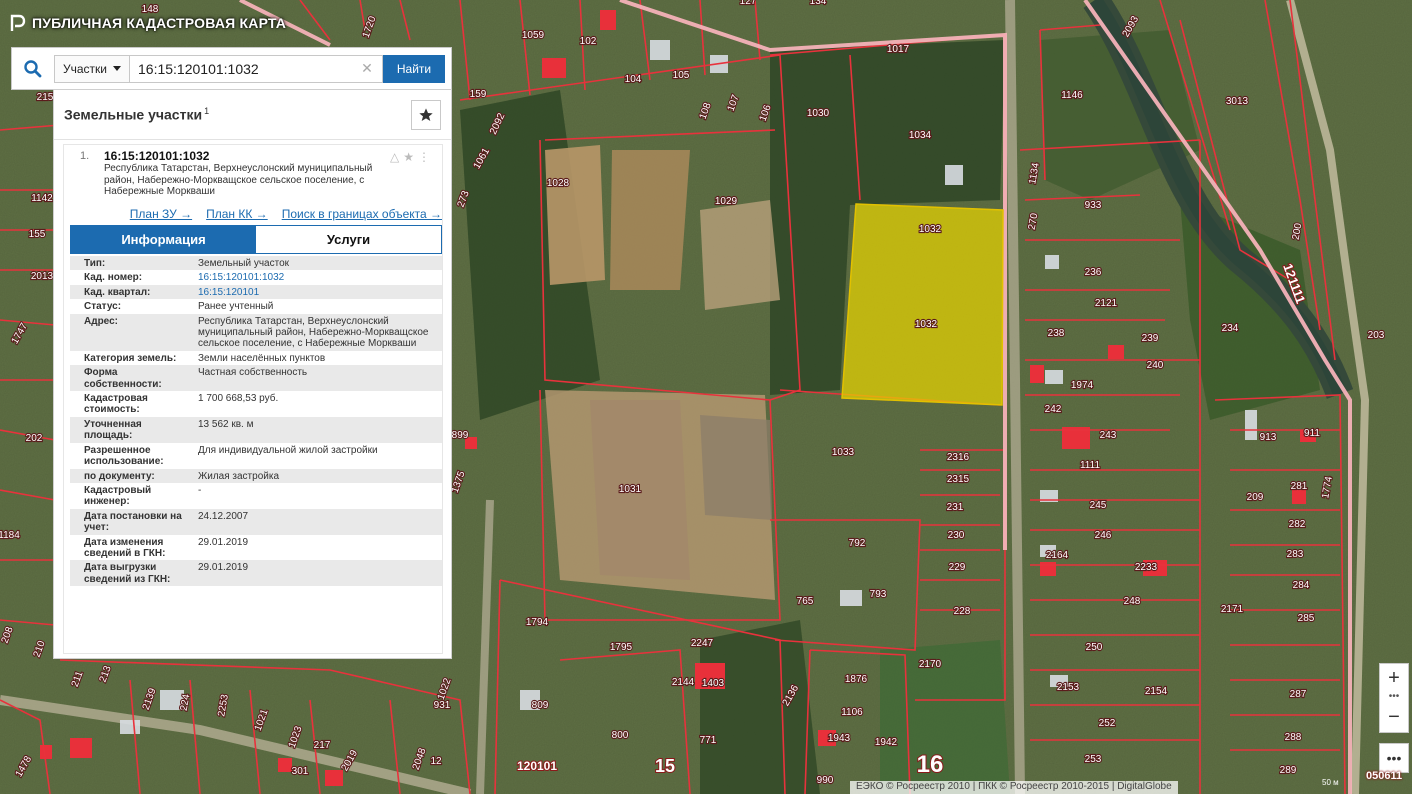  I want to click on attribute-key: Категория земель:, so click(132, 358).